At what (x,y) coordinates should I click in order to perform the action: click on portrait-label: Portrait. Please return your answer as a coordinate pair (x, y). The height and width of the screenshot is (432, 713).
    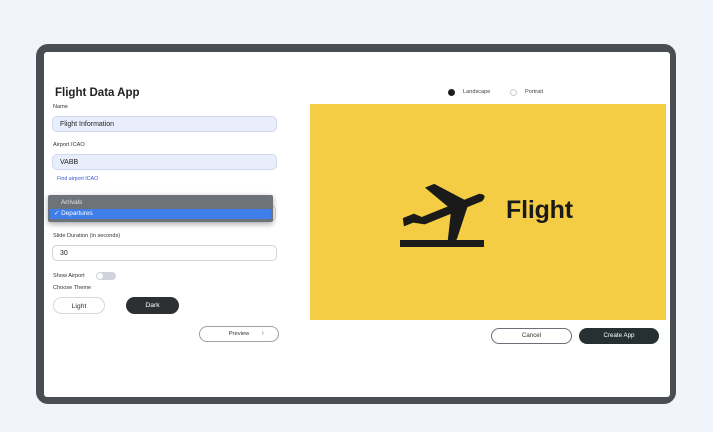
    Looking at the image, I should click on (534, 92).